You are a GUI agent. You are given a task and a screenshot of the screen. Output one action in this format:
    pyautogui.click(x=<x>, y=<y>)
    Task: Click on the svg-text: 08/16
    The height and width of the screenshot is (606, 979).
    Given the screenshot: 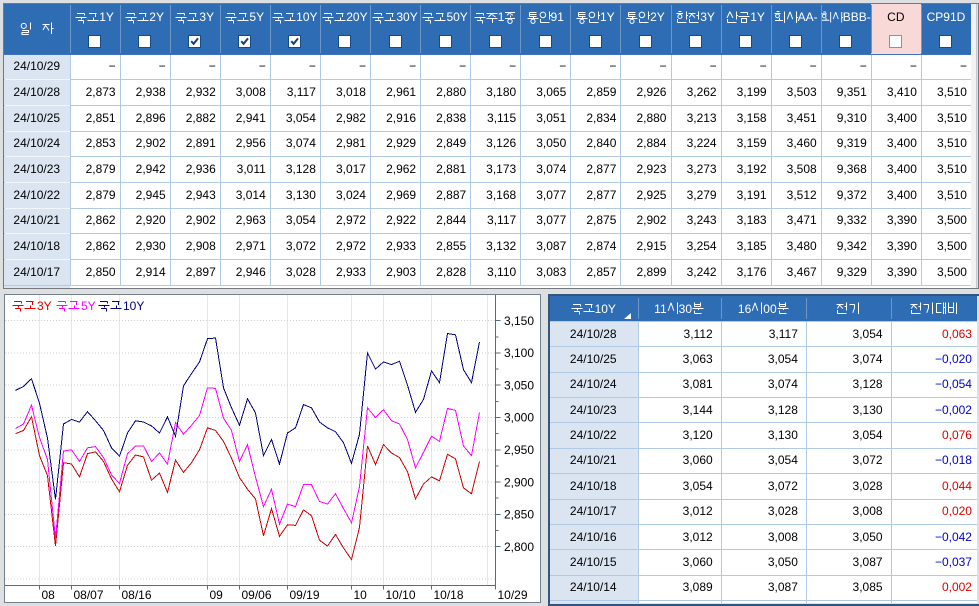 What is the action you would take?
    pyautogui.click(x=137, y=595)
    